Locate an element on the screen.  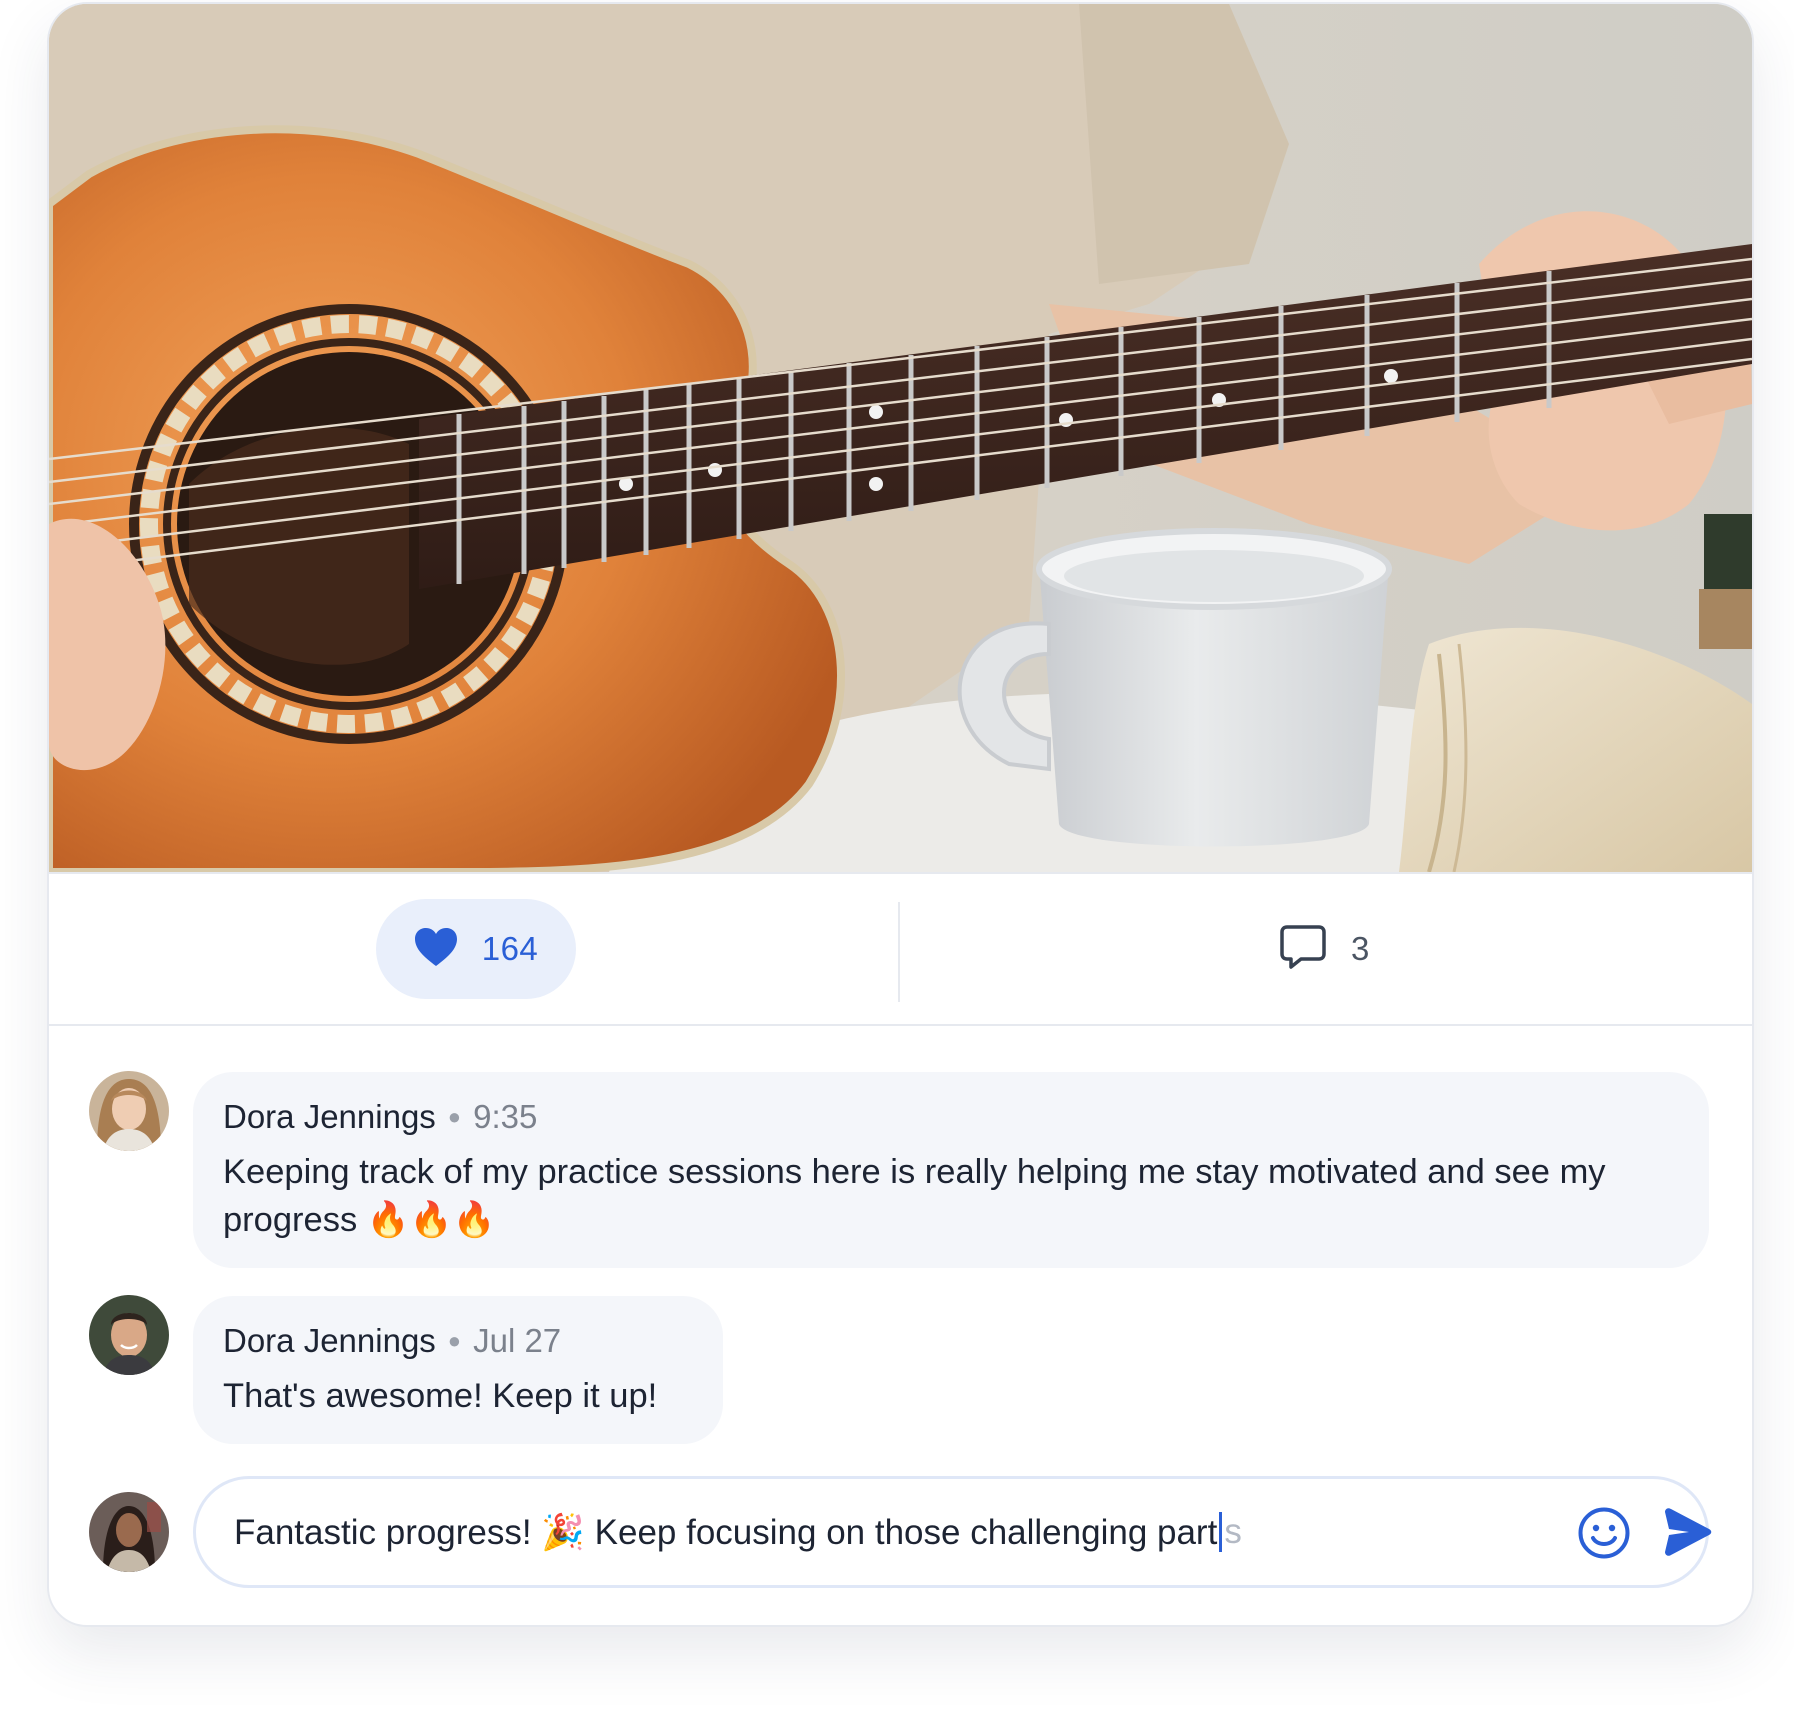
reactions-bar: 164 3 is located at coordinates (900, 949).